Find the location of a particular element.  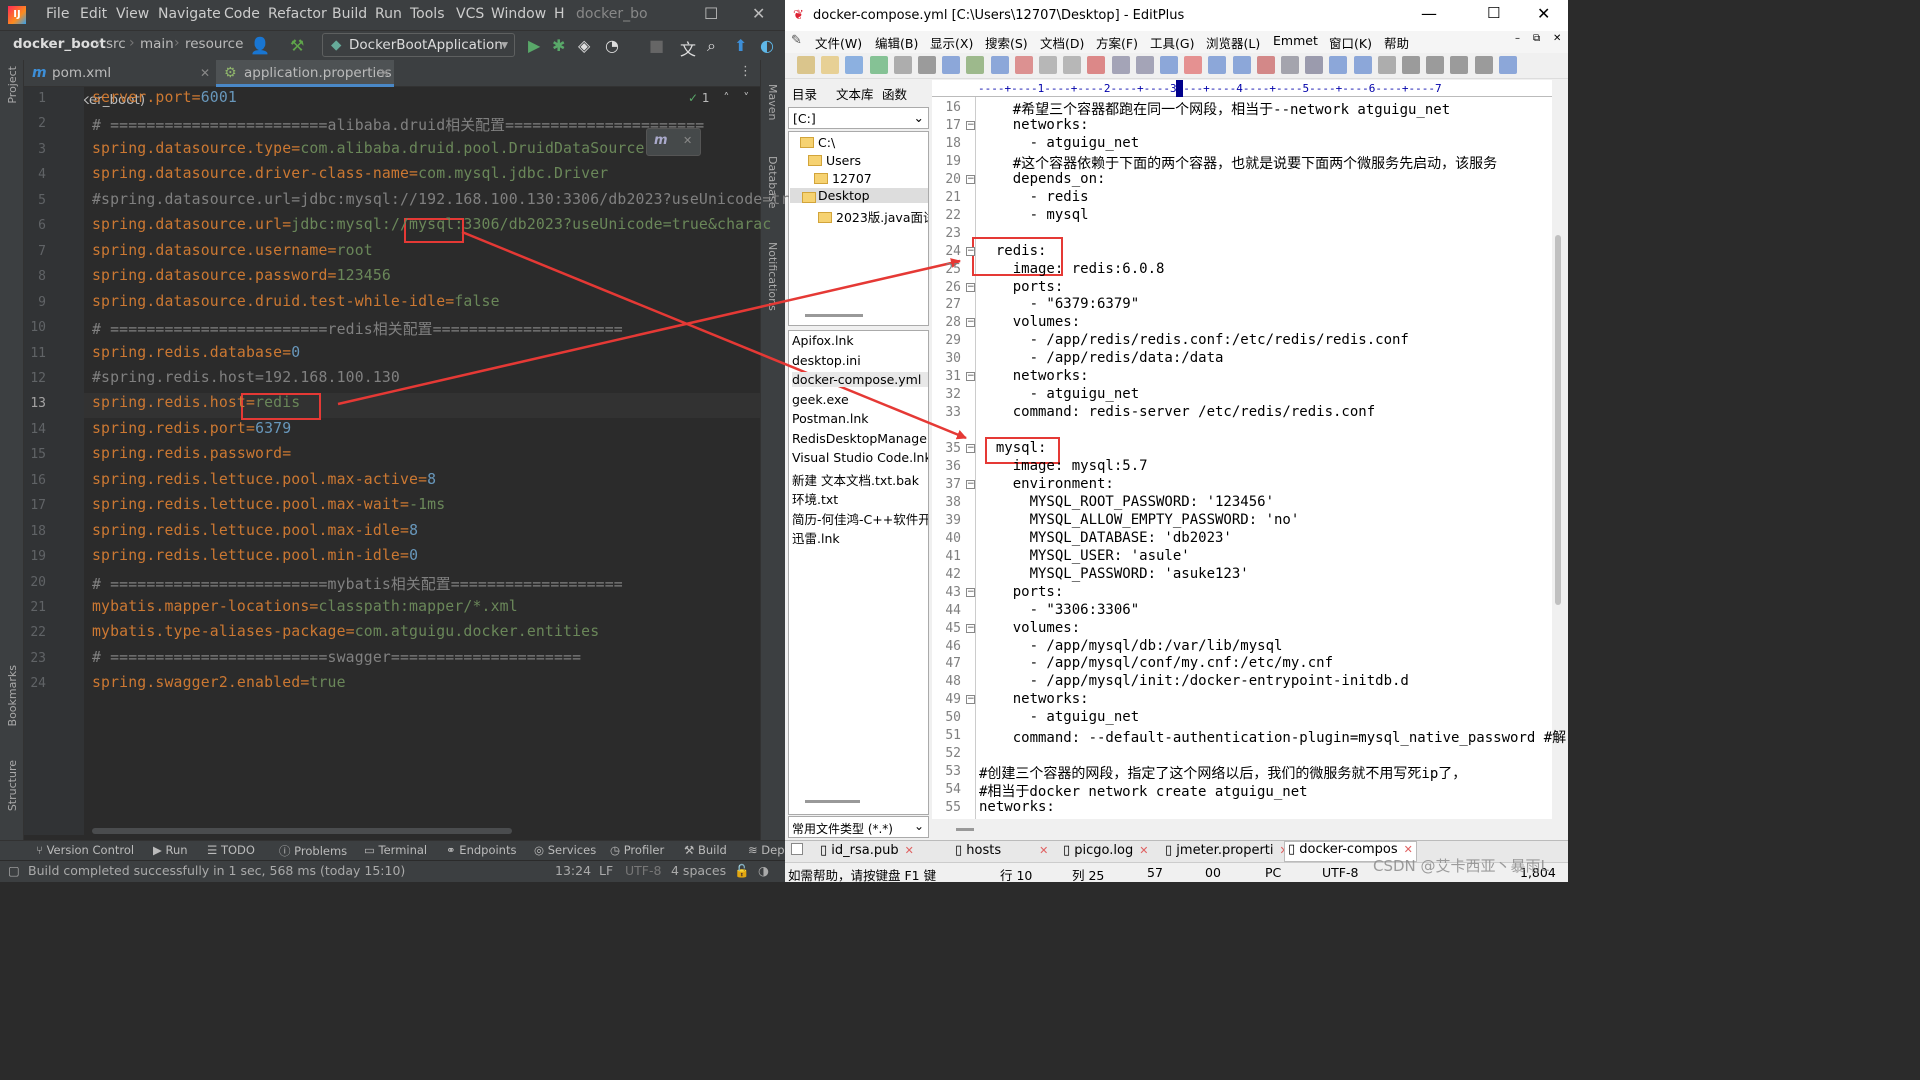

line-number: 20 is located at coordinates (38, 582).